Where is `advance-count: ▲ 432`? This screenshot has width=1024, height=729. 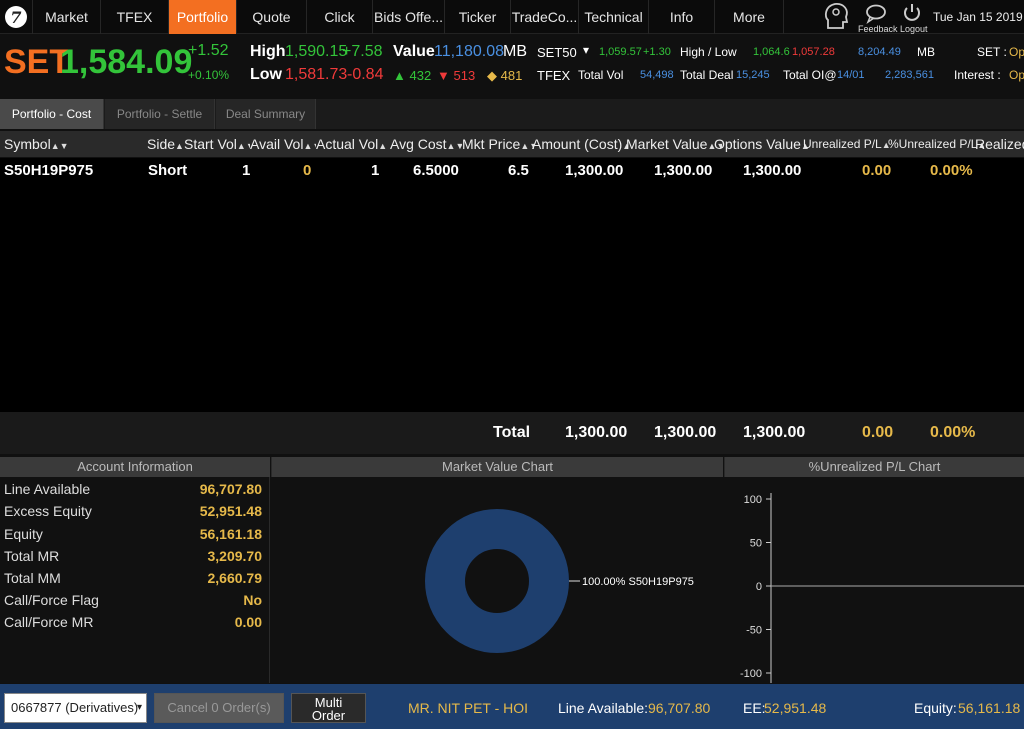 advance-count: ▲ 432 is located at coordinates (412, 75).